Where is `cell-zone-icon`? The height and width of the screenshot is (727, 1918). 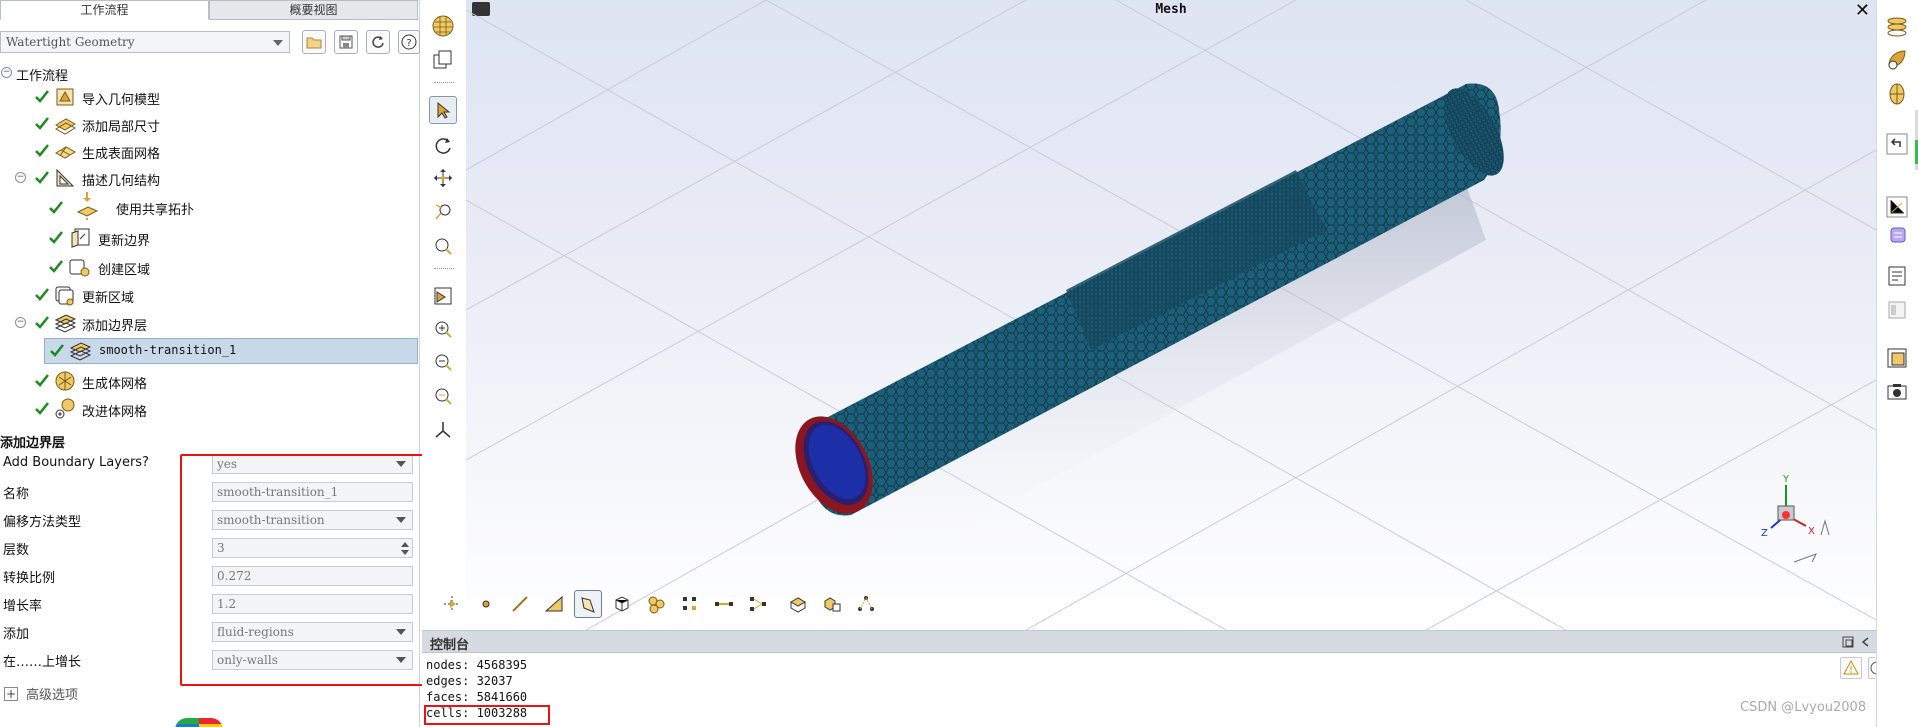 cell-zone-icon is located at coordinates (798, 605).